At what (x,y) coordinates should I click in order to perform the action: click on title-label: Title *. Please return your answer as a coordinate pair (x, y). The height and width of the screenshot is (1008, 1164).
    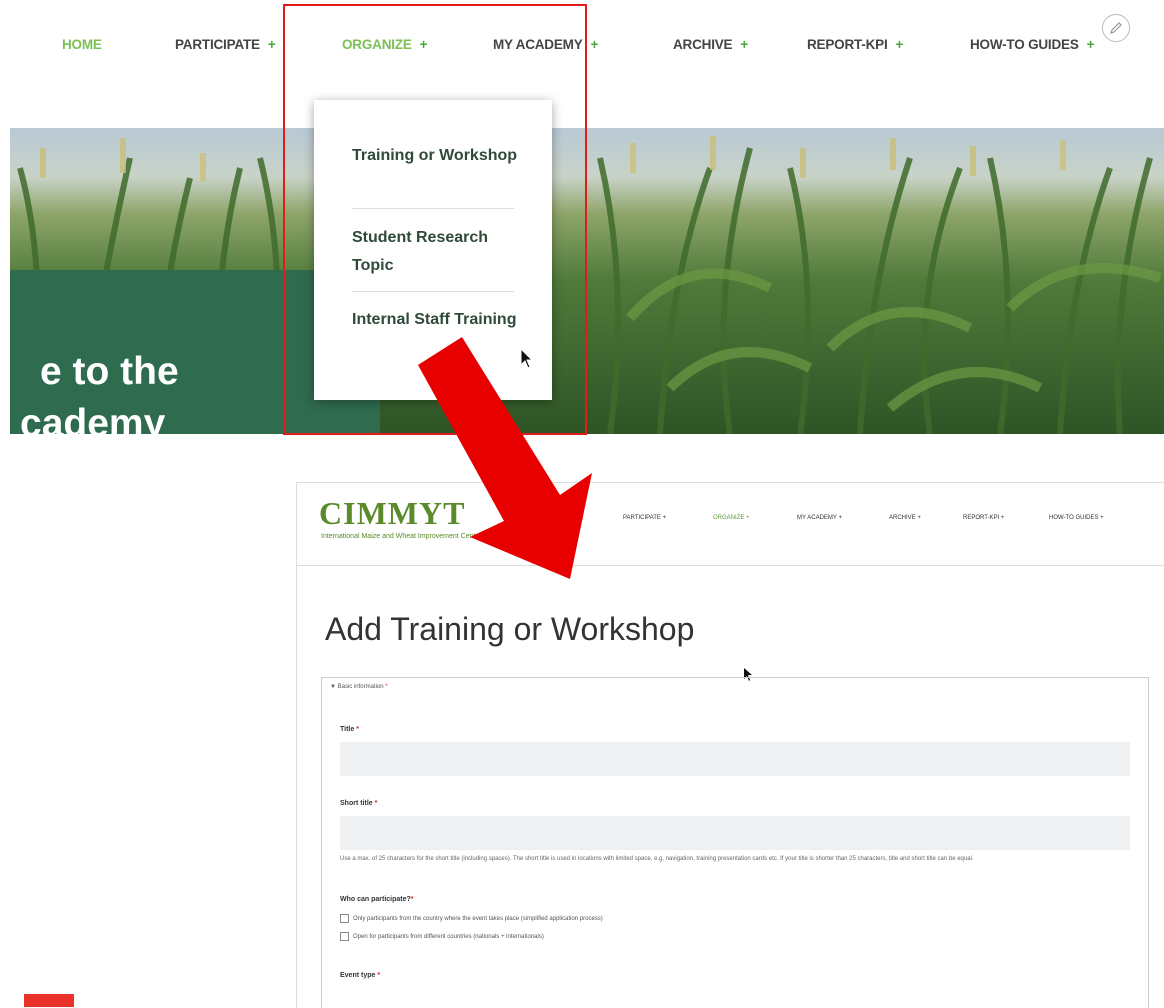
    Looking at the image, I should click on (349, 729).